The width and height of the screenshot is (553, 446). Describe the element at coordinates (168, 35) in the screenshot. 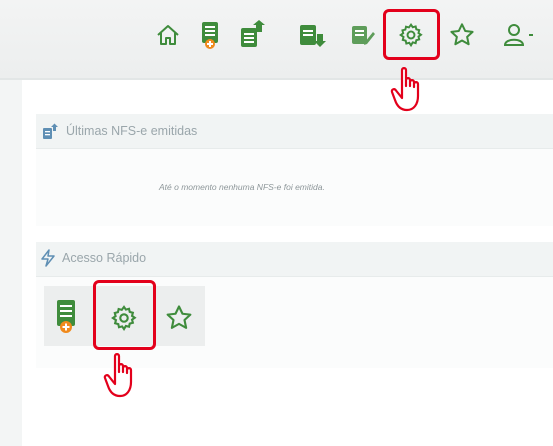

I see `home-icon` at that location.